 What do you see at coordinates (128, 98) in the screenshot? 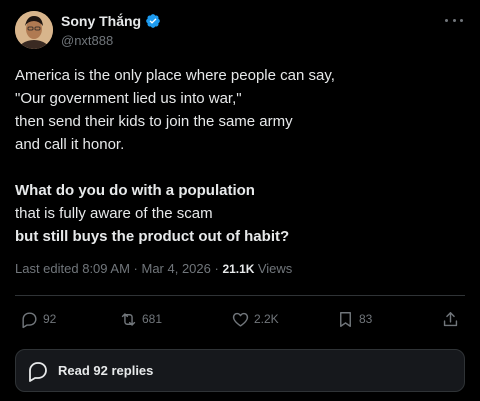
I see `tweet-line: "Our government lied us into war,"` at bounding box center [128, 98].